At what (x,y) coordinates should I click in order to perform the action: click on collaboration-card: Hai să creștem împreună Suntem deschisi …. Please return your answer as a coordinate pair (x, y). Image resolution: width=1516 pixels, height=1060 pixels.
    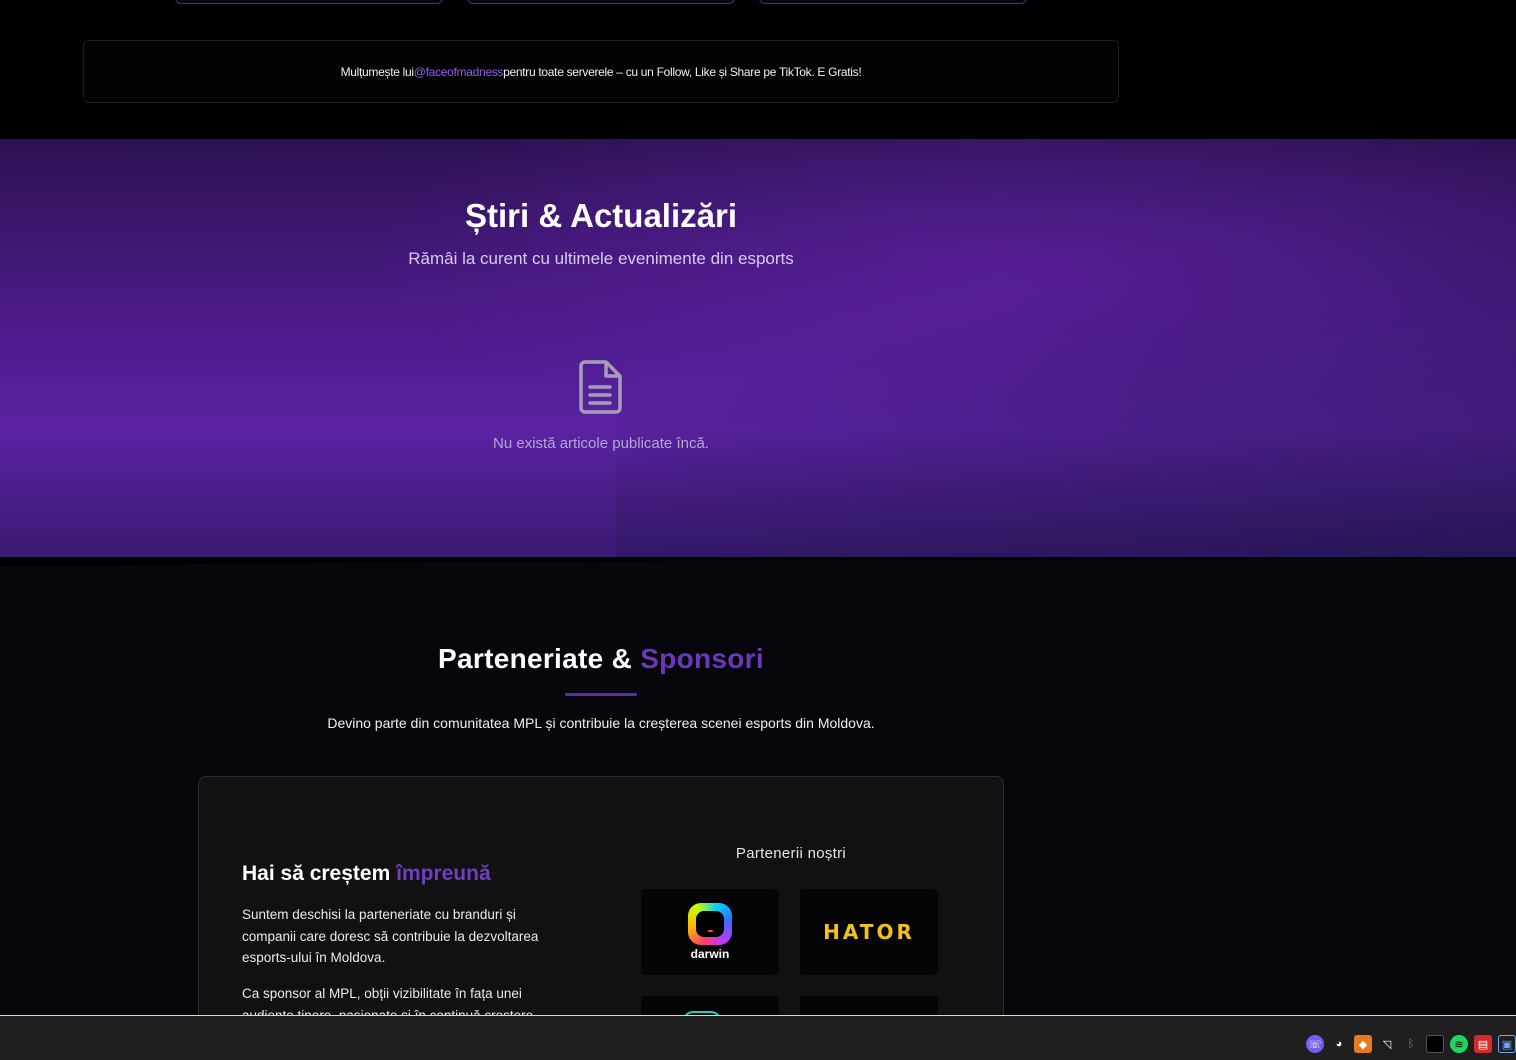
    Looking at the image, I should click on (601, 906).